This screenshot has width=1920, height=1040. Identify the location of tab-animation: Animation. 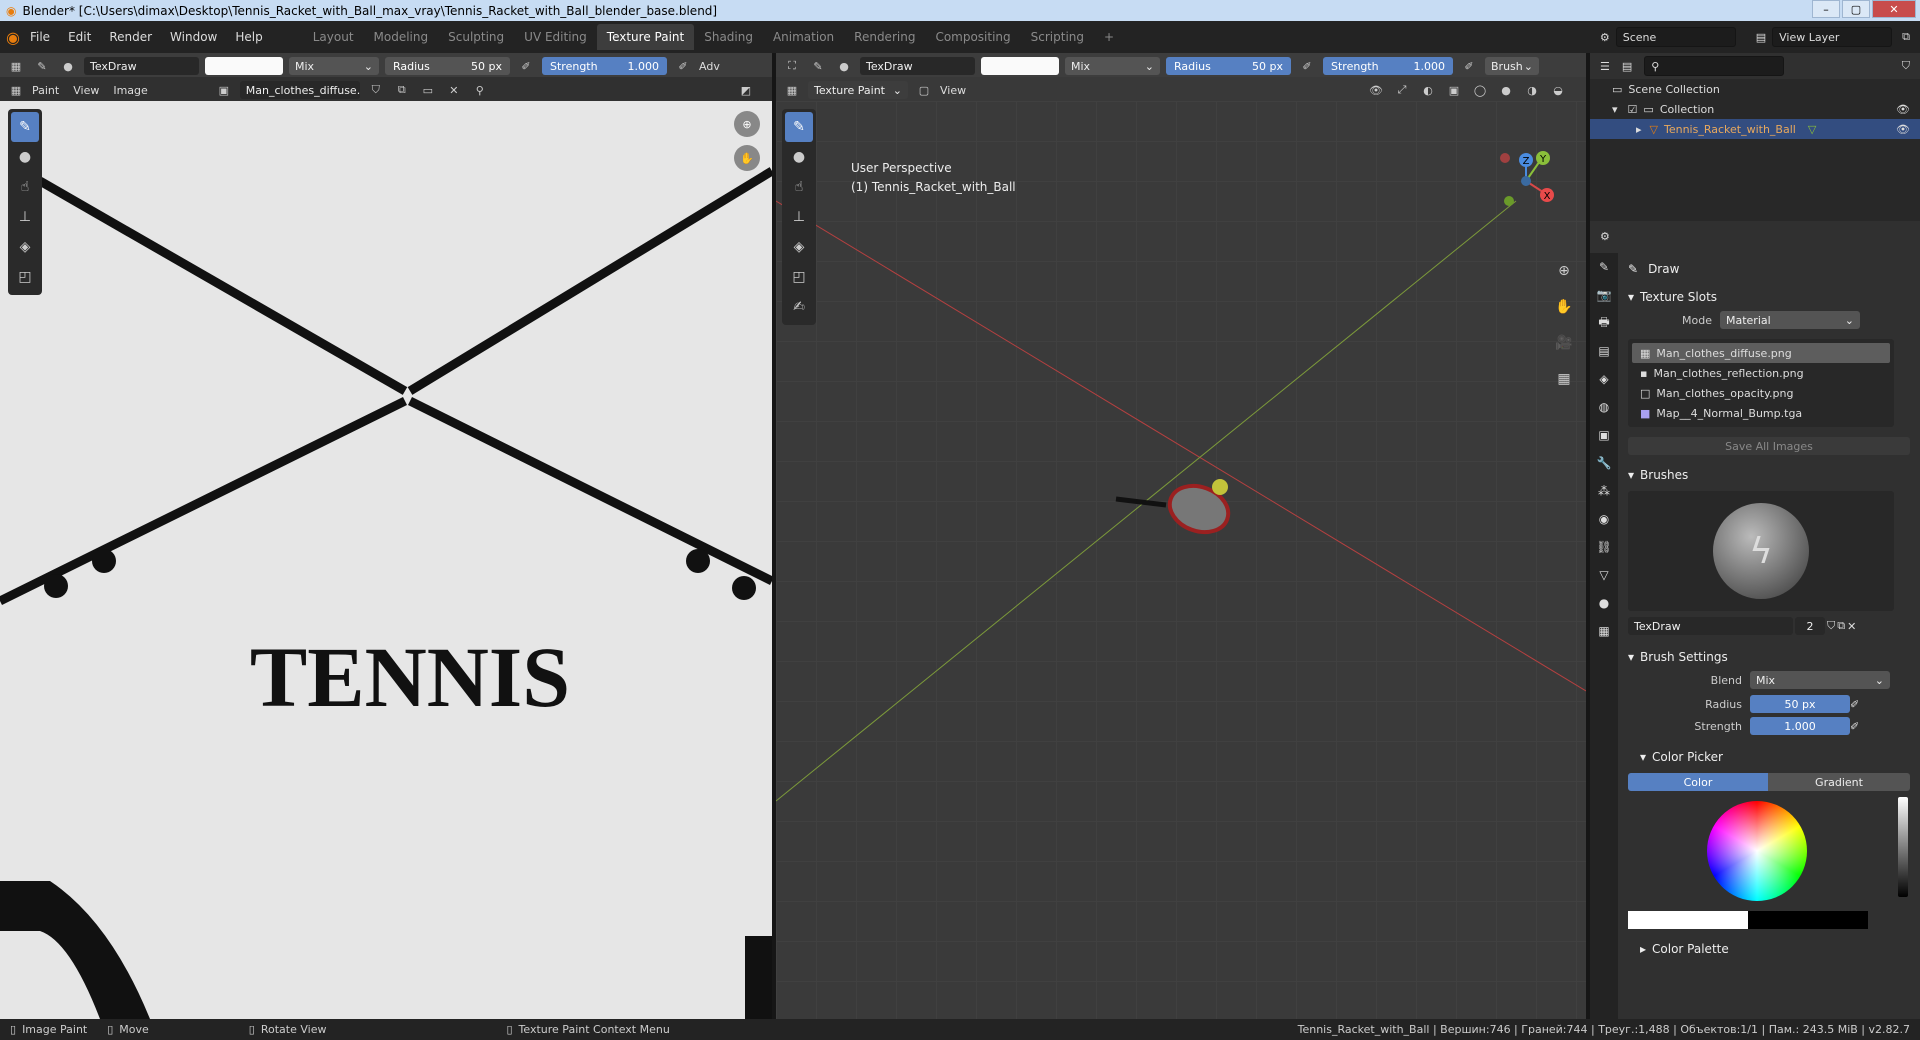
(803, 37).